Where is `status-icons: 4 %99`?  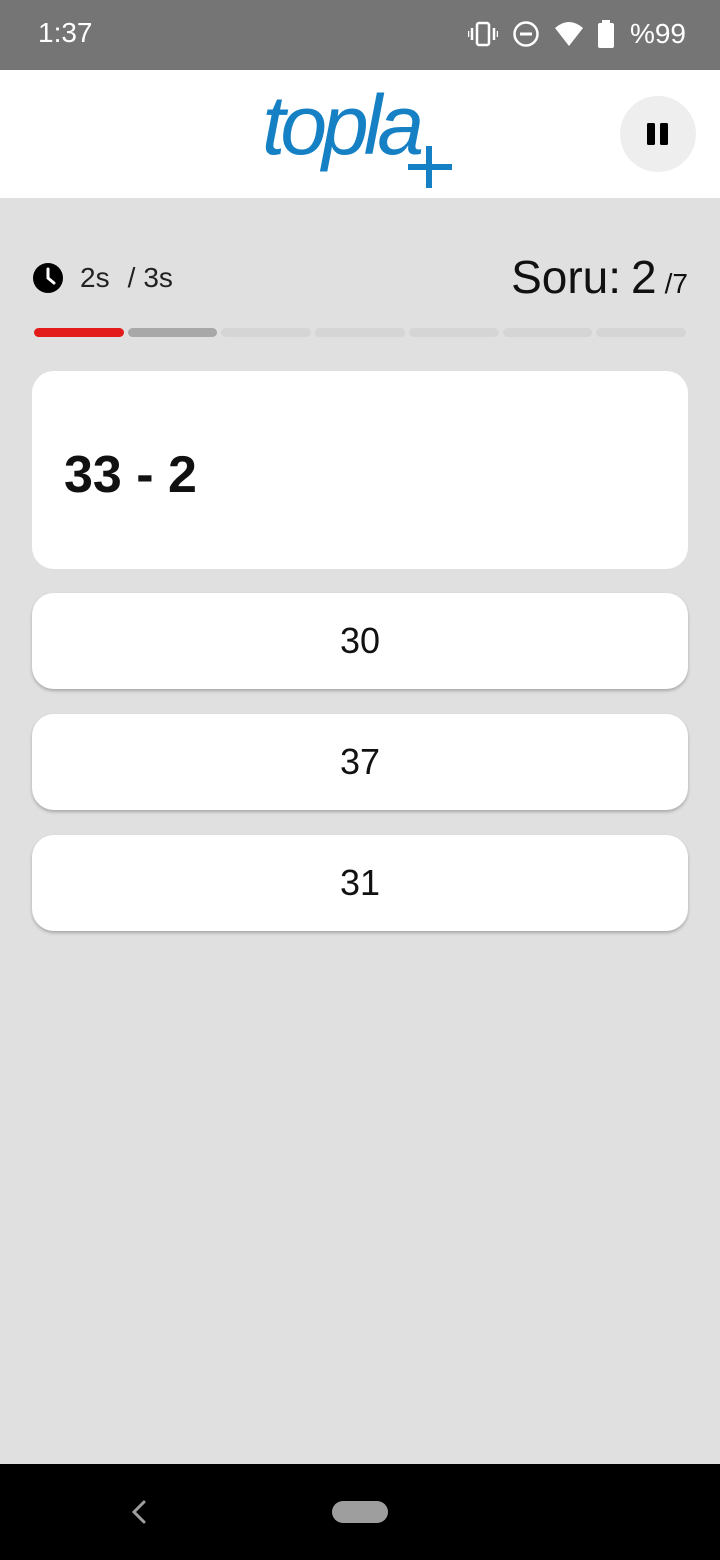 status-icons: 4 %99 is located at coordinates (576, 34).